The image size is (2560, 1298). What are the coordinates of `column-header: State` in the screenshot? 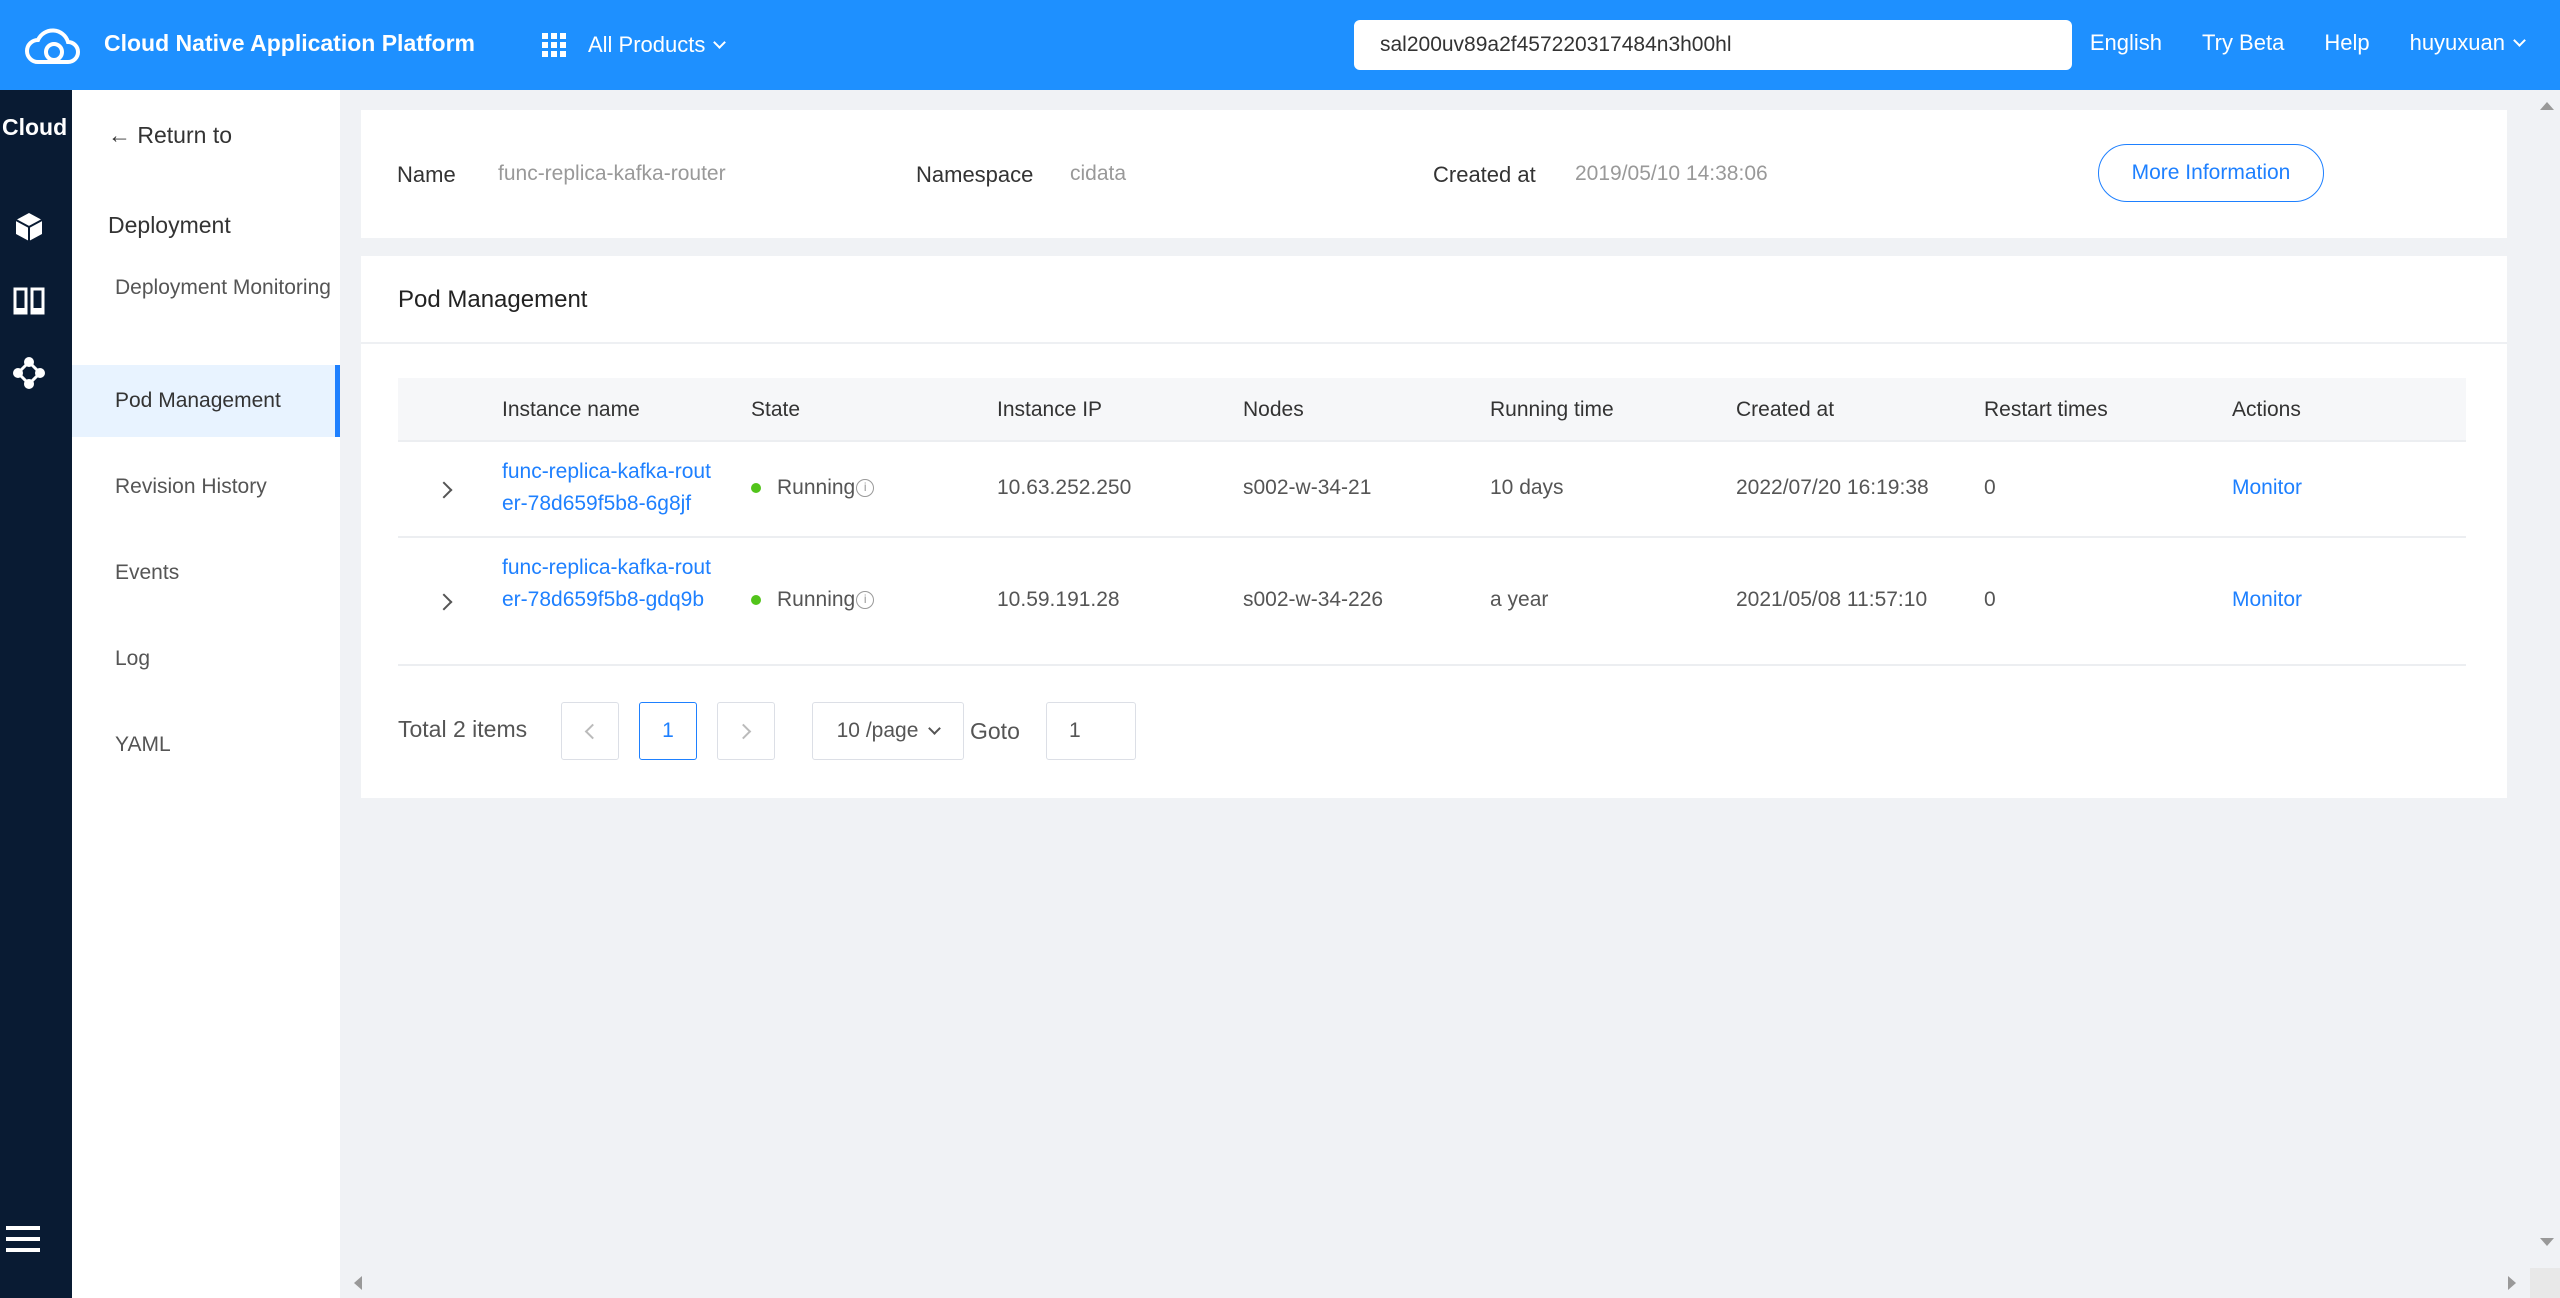 It's located at (776, 409).